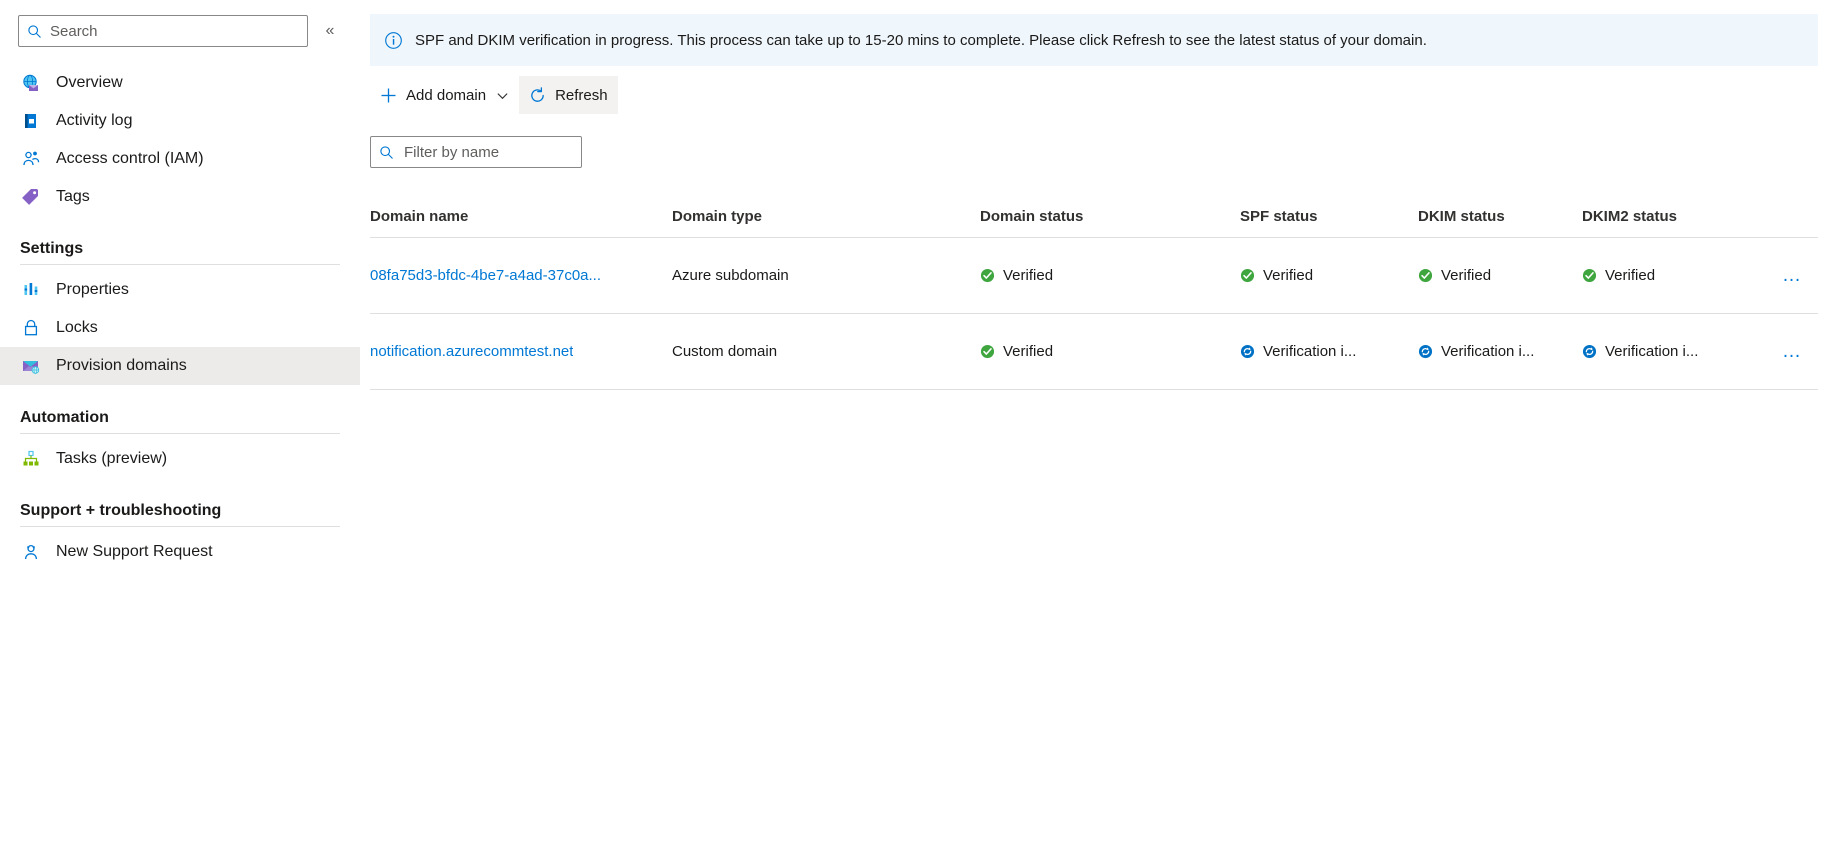 Image resolution: width=1836 pixels, height=860 pixels. What do you see at coordinates (31, 290) in the screenshot?
I see `properties-bars-icon` at bounding box center [31, 290].